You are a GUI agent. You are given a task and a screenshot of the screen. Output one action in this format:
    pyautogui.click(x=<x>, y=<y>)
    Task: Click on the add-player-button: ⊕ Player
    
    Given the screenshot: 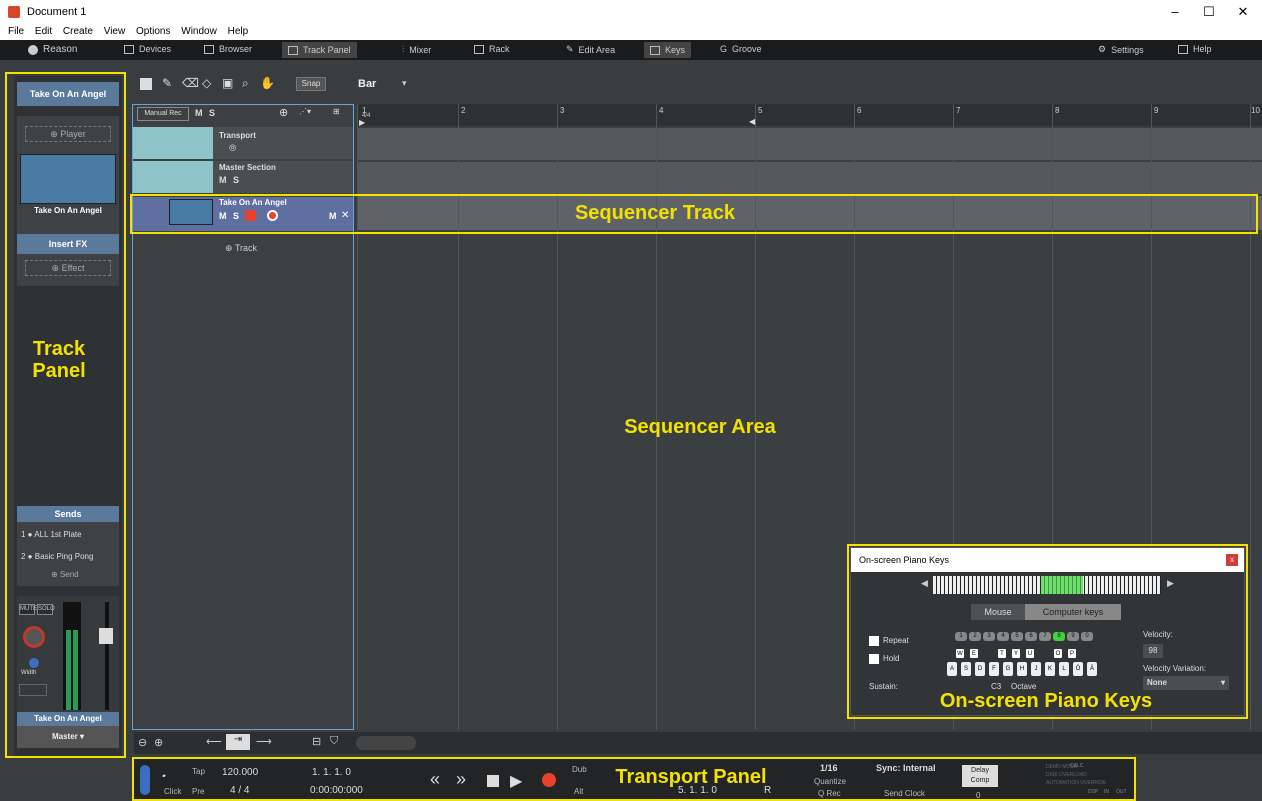 What is the action you would take?
    pyautogui.click(x=68, y=134)
    